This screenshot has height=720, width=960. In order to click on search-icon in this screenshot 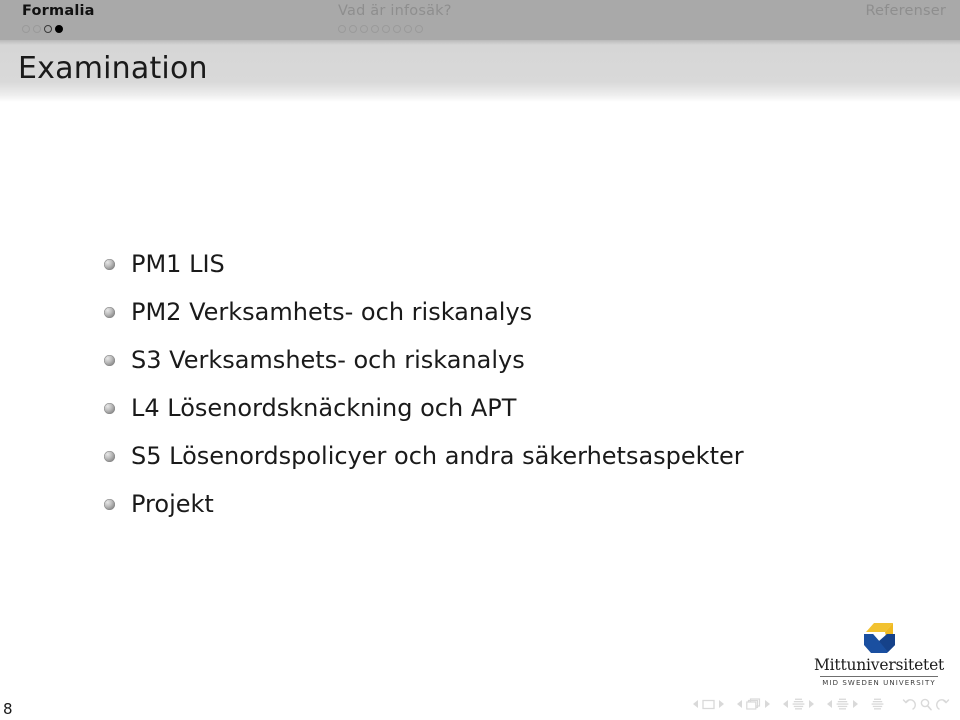, I will do `click(926, 704)`.